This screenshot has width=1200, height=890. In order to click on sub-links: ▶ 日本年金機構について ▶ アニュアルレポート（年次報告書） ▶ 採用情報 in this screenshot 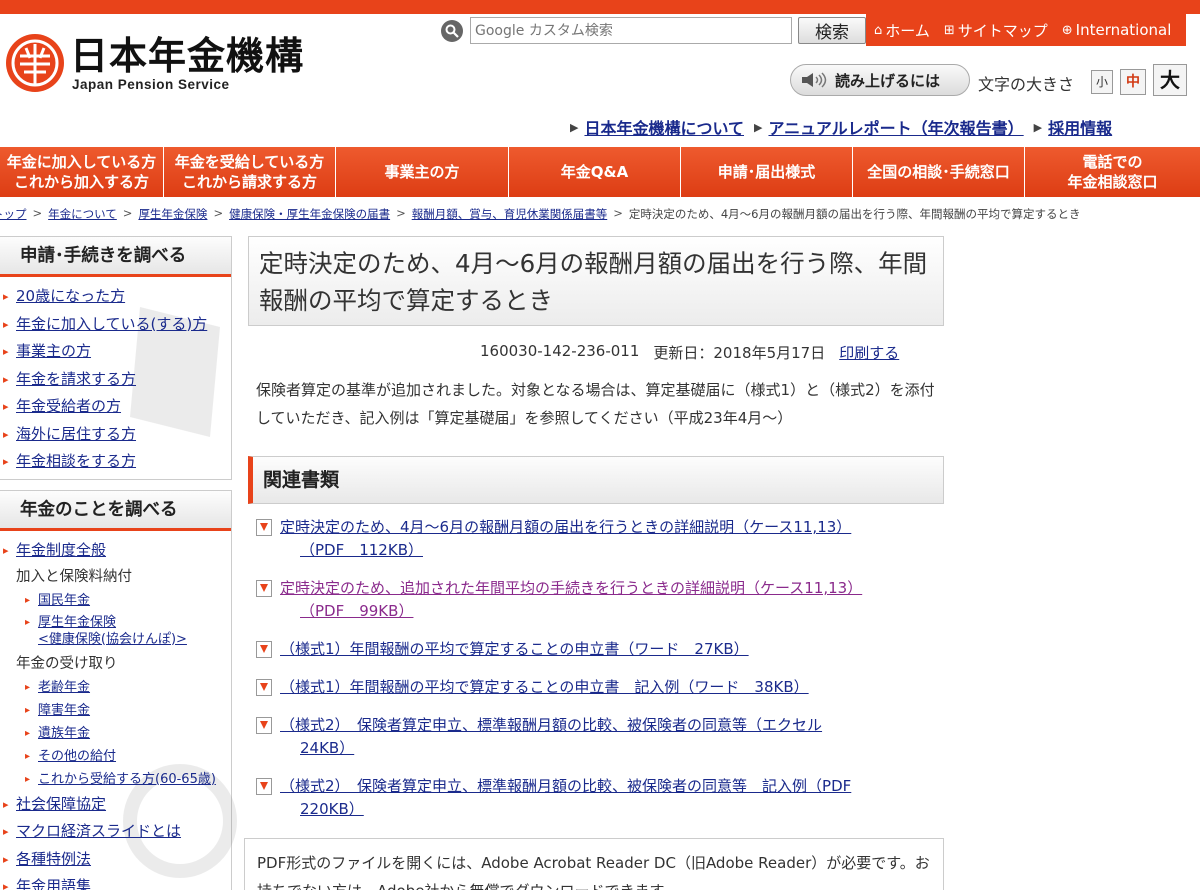, I will do `click(841, 127)`.